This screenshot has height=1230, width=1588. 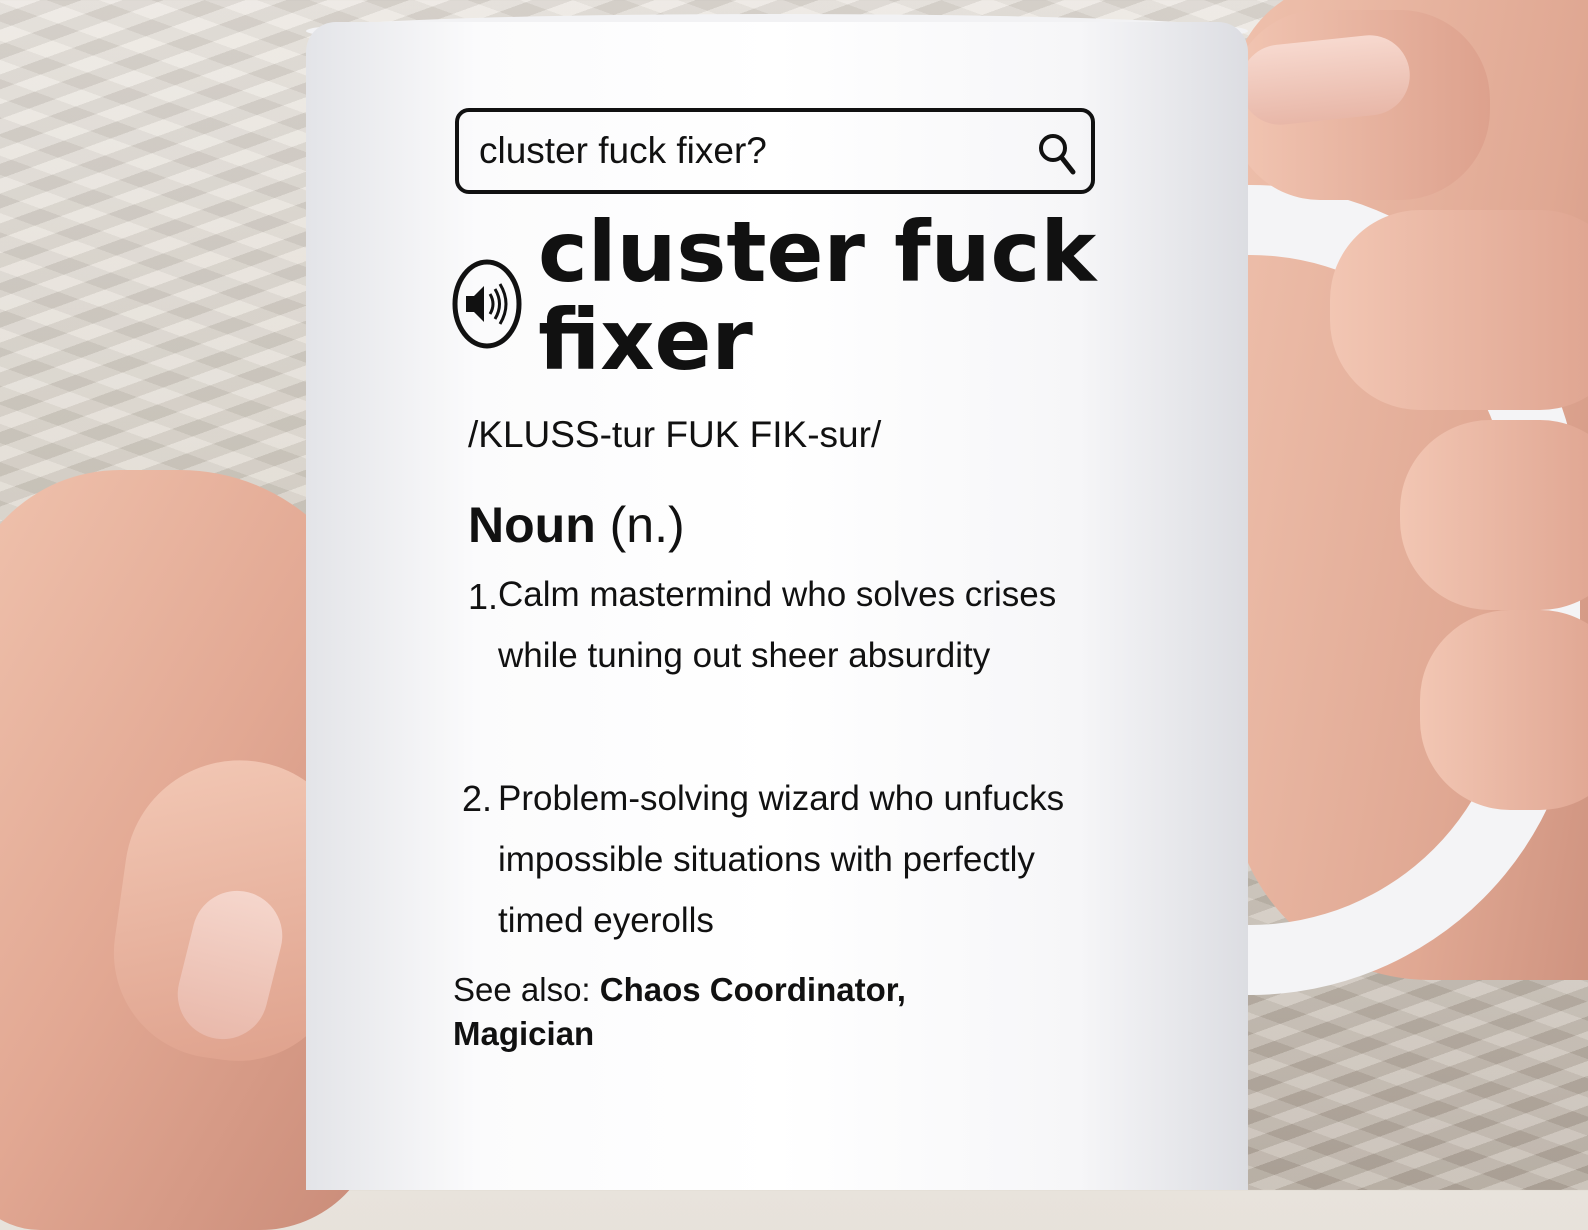 What do you see at coordinates (647, 525) in the screenshot?
I see `part-of-speech-abbrev: (n.)` at bounding box center [647, 525].